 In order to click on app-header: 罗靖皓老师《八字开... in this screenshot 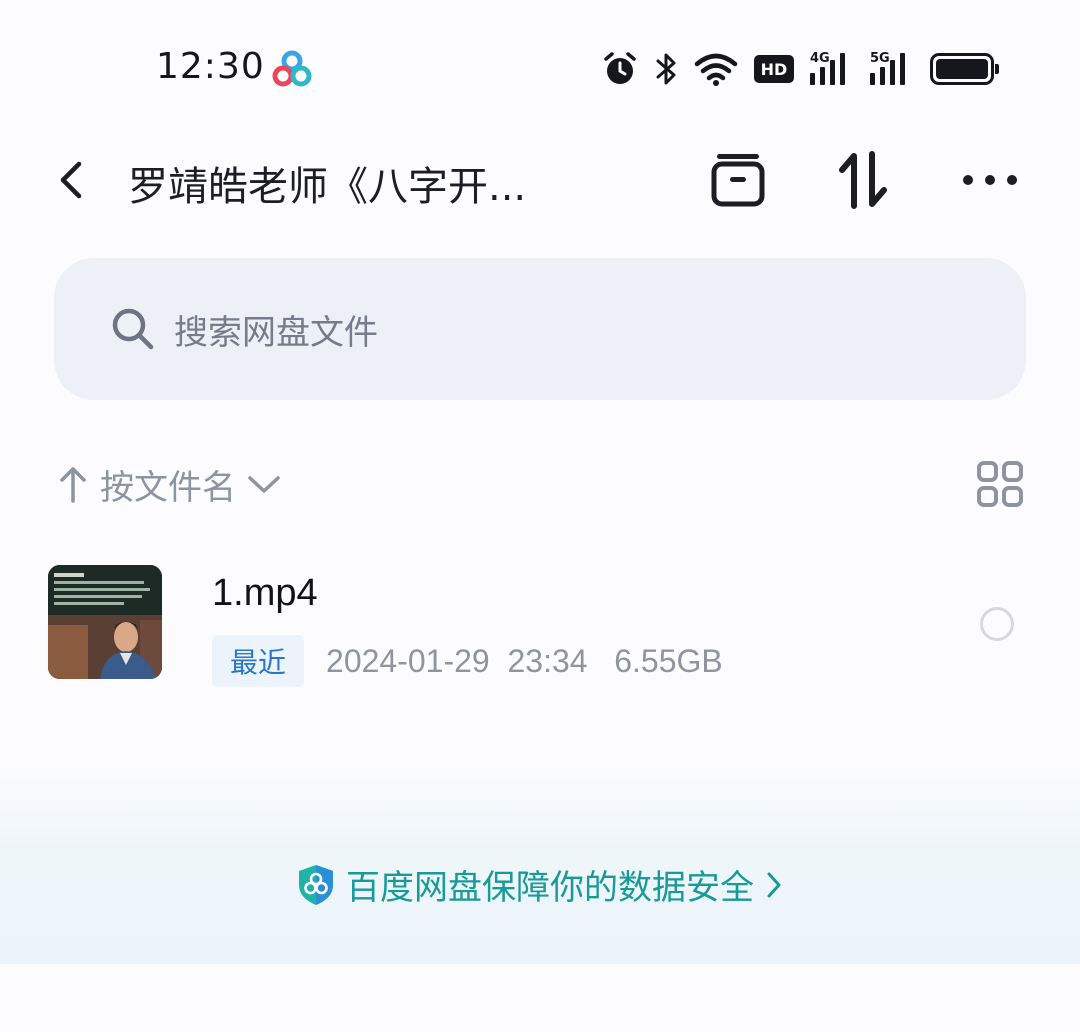, I will do `click(540, 180)`.